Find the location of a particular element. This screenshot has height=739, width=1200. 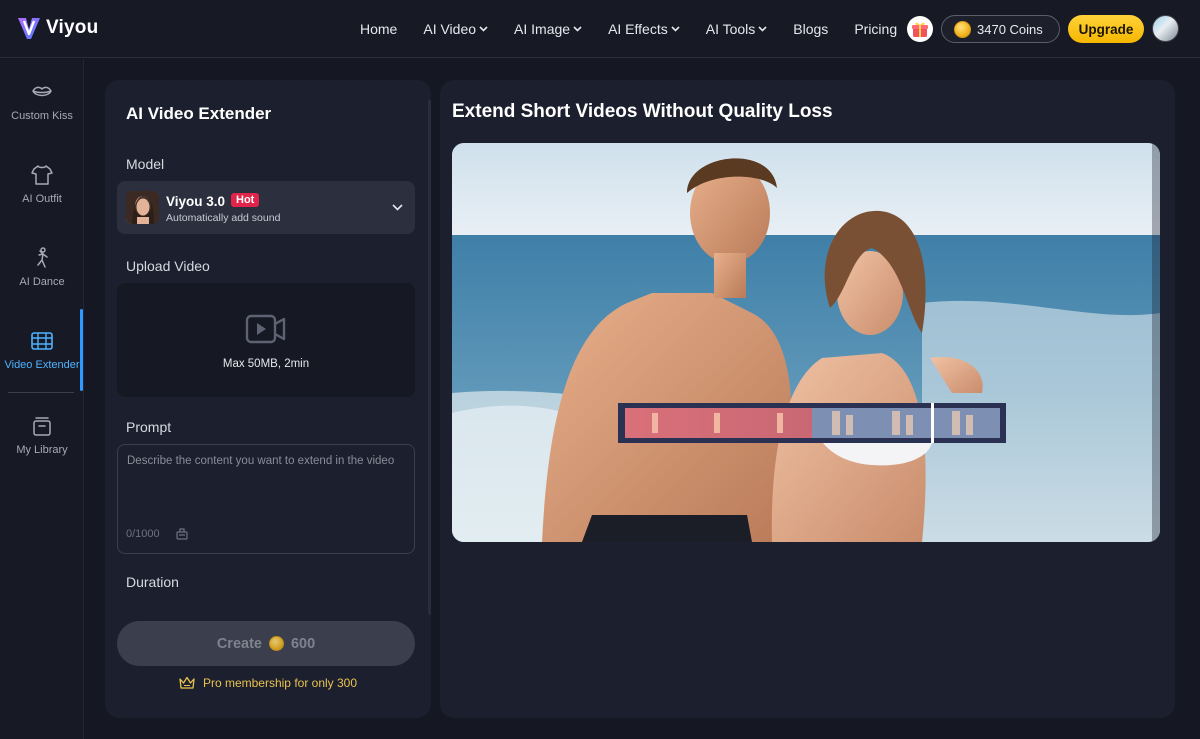

viyou-logo-icon is located at coordinates (29, 28).